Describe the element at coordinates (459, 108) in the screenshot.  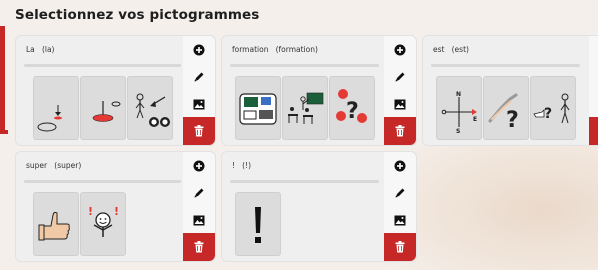
I see `pictogram-tile: N S E` at that location.